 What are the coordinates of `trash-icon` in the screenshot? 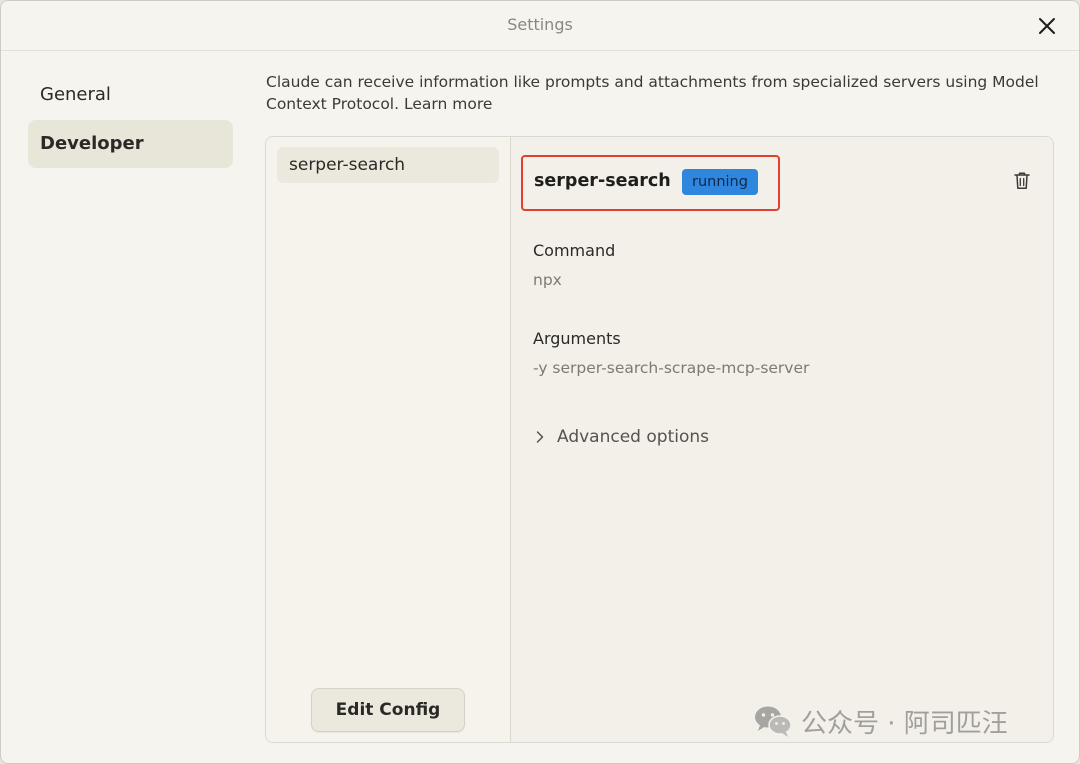 It's located at (1022, 180).